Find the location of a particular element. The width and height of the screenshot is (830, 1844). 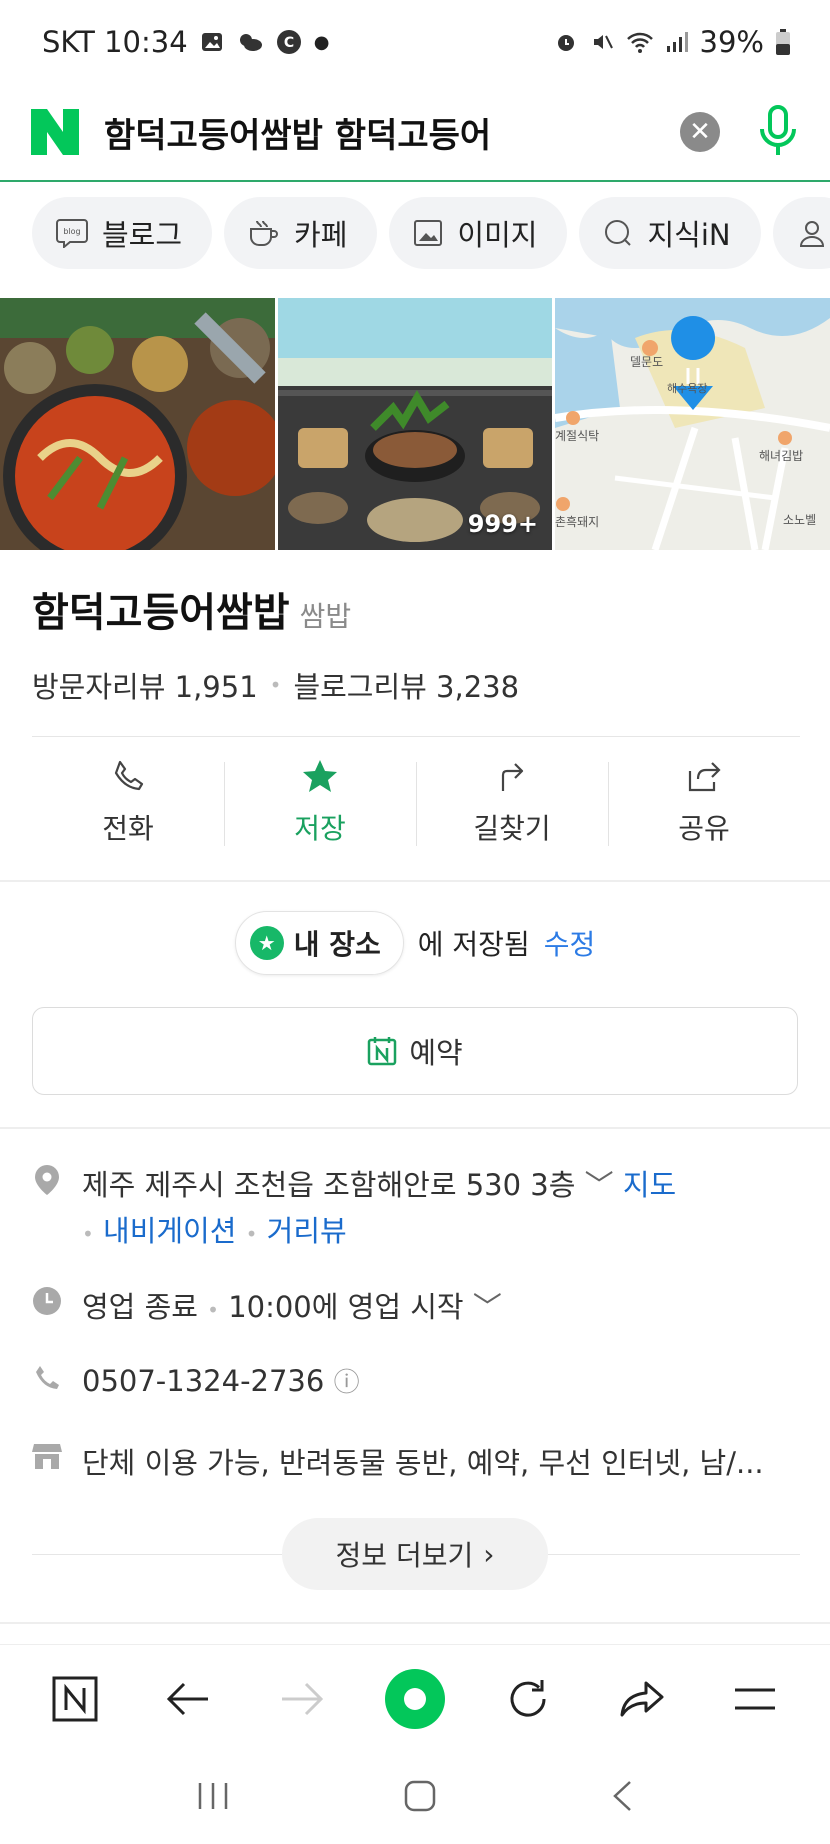

tab-image: 이미지 is located at coordinates (478, 233).